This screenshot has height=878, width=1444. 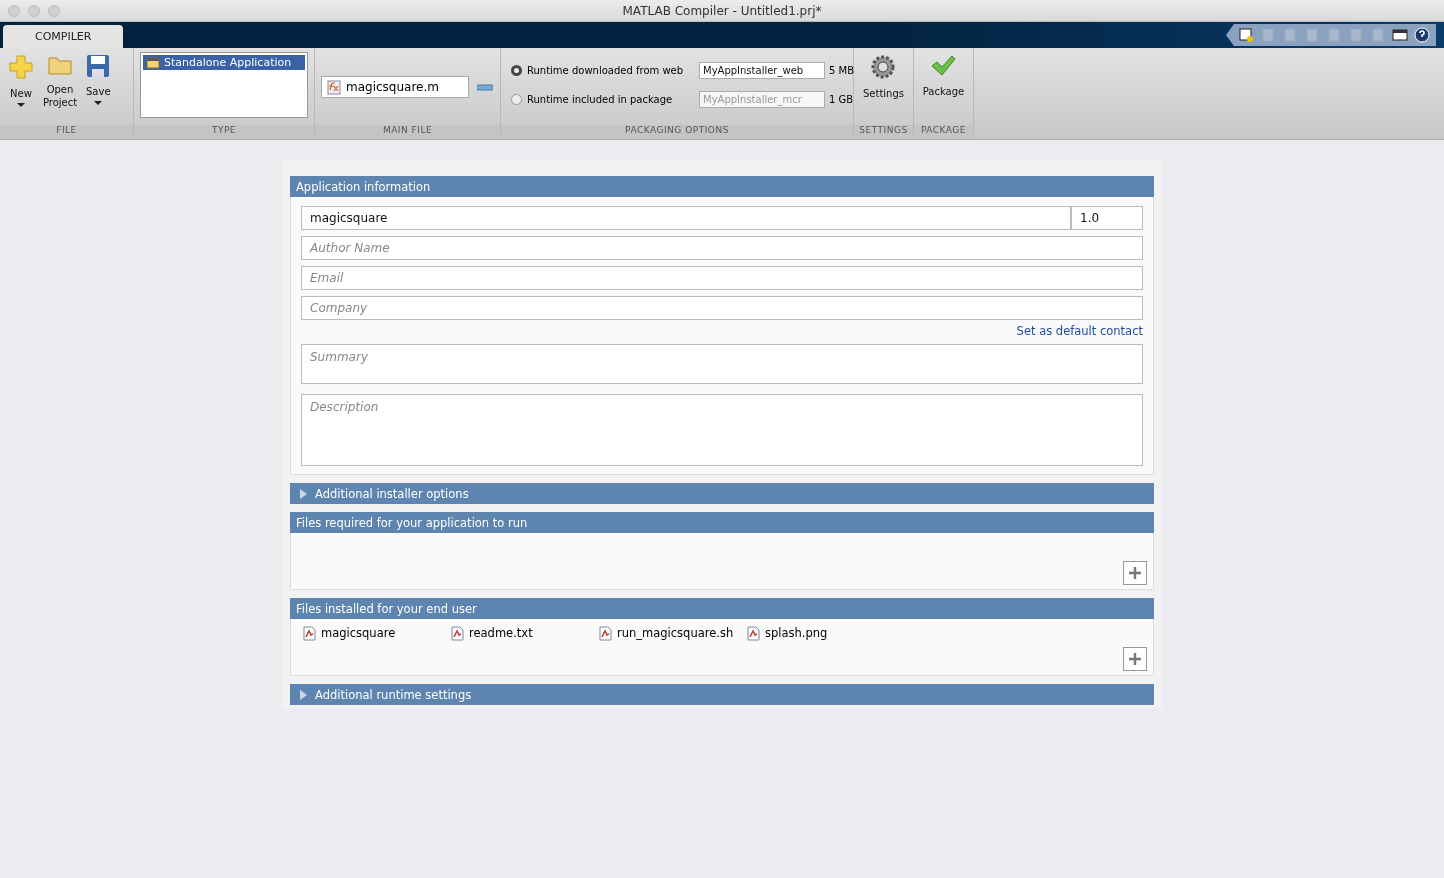 I want to click on section-header: Additional installer options, so click(x=722, y=493).